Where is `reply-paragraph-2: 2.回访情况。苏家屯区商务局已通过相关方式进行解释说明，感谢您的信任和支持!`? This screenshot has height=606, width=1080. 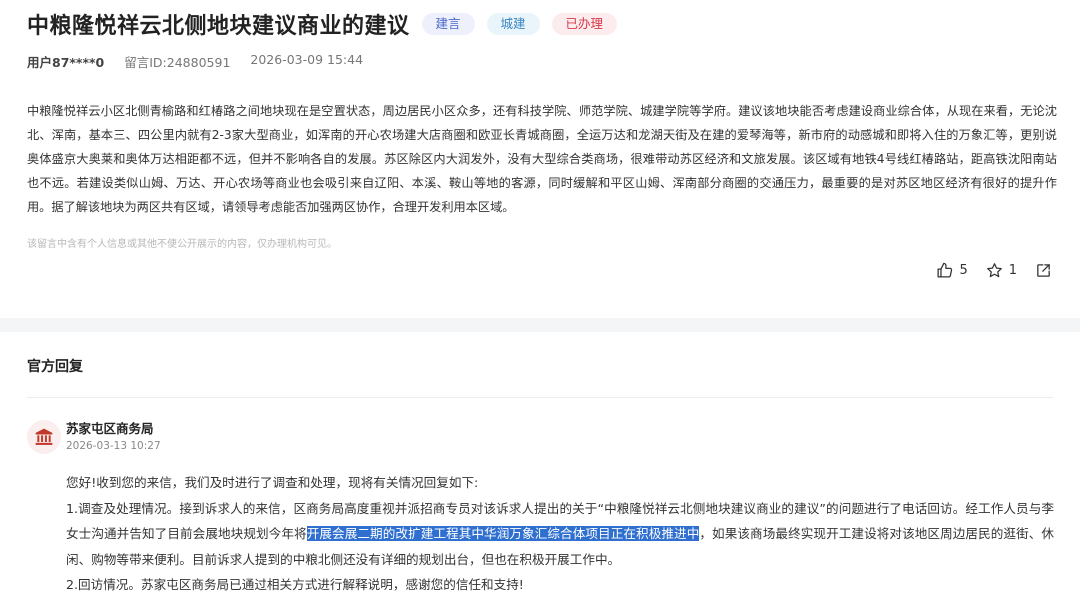 reply-paragraph-2: 2.回访情况。苏家屯区商务局已通过相关方式进行解释说明，感谢您的信任和支持! is located at coordinates (295, 585).